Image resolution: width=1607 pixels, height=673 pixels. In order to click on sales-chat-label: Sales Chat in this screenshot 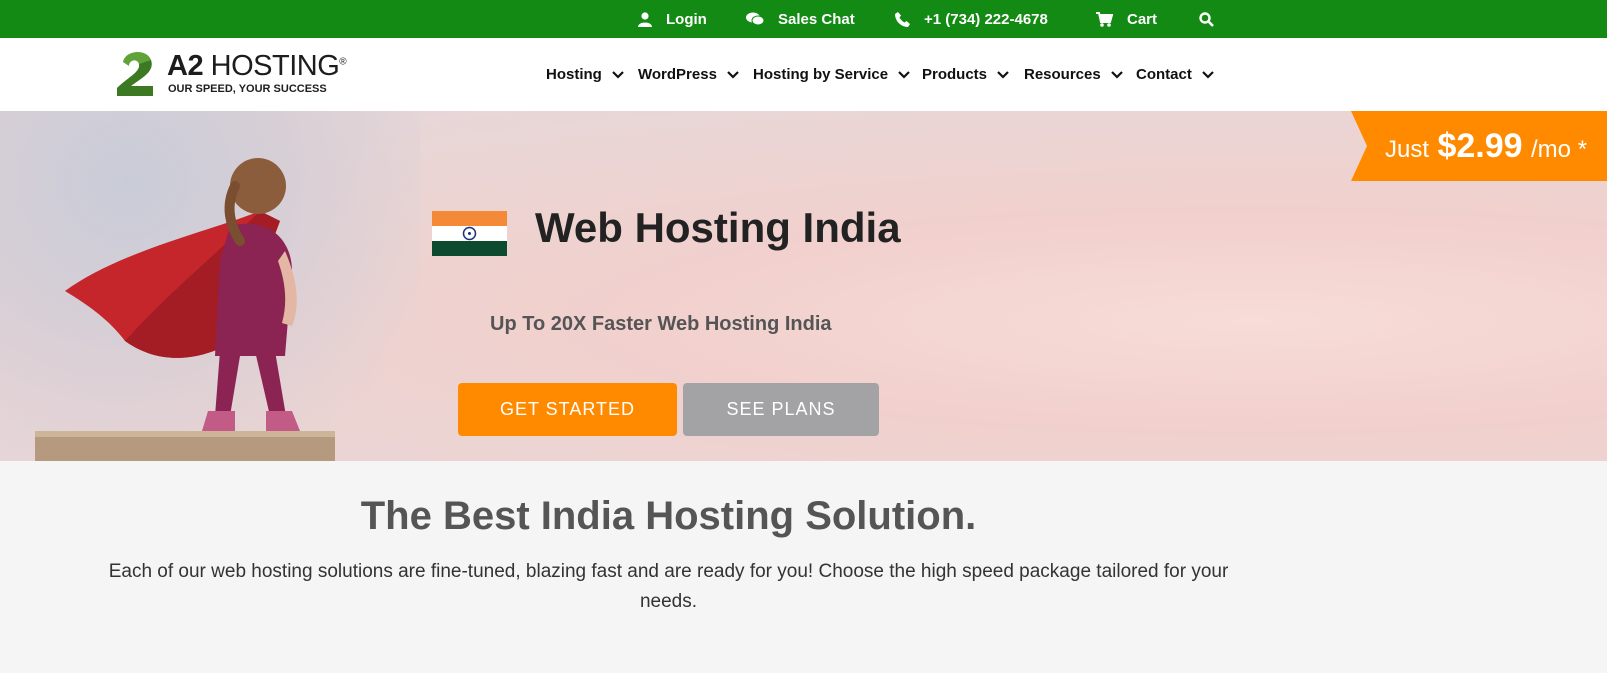, I will do `click(816, 19)`.